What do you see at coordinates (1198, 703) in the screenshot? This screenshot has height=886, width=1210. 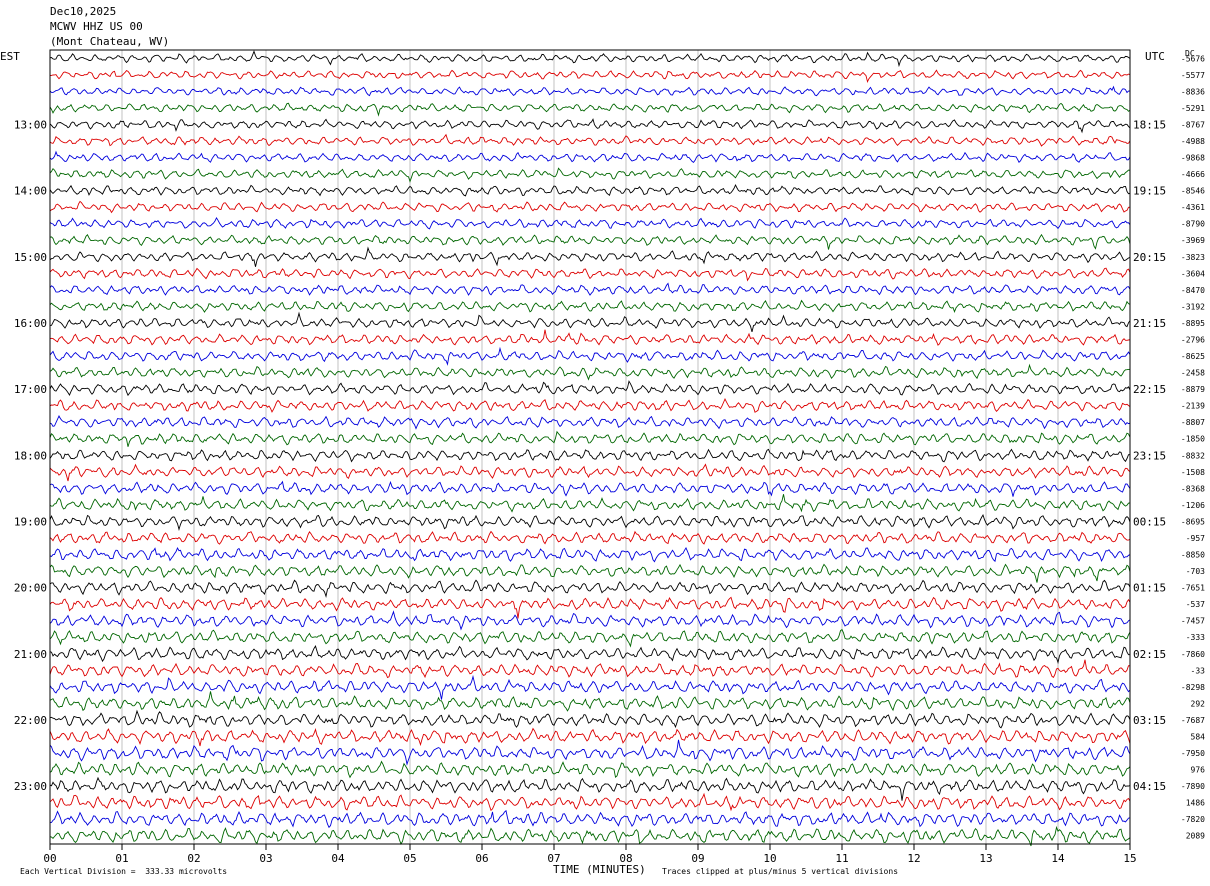 I see `dc-offset-label: 292` at bounding box center [1198, 703].